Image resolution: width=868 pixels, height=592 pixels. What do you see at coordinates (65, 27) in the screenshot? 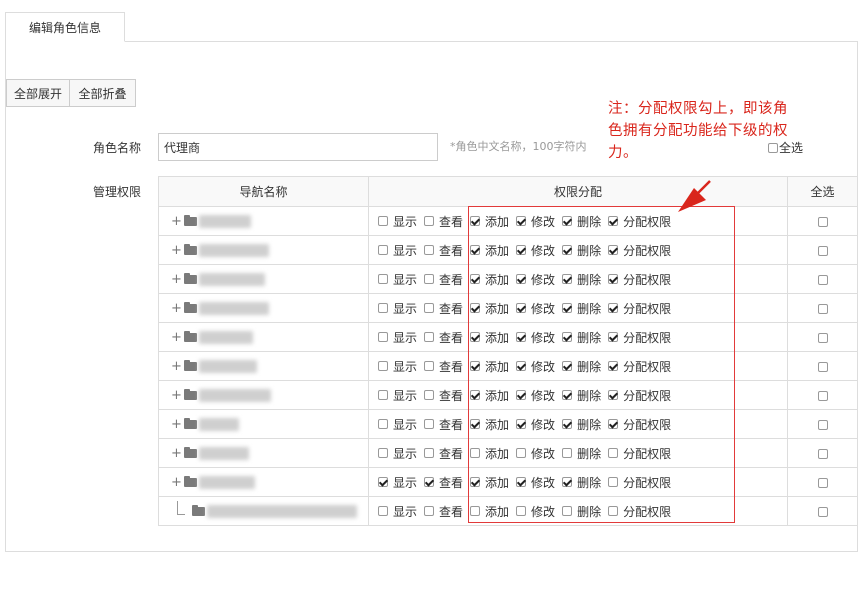
I see `tab-edit-role: 编辑角色信息` at bounding box center [65, 27].